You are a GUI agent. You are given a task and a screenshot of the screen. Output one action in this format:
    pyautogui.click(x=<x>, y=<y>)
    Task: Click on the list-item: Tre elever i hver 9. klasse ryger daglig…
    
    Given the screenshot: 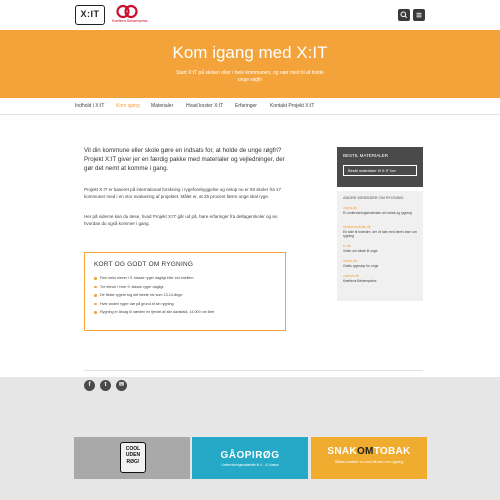 What is the action you would take?
    pyautogui.click(x=186, y=289)
    